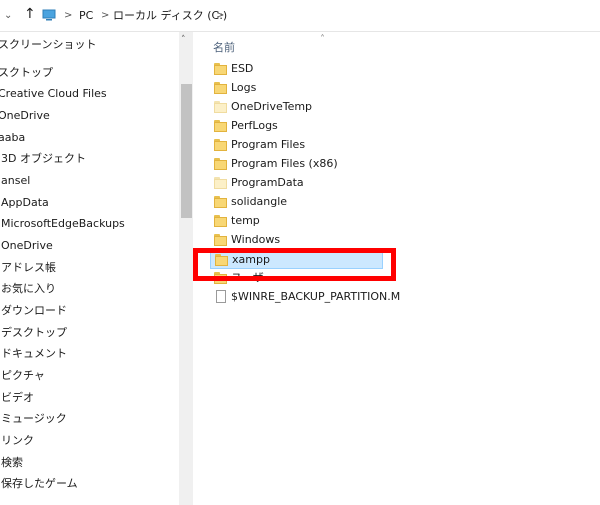 Image resolution: width=600 pixels, height=505 pixels. What do you see at coordinates (17, 397) in the screenshot?
I see `nav-item: ビデオ` at bounding box center [17, 397].